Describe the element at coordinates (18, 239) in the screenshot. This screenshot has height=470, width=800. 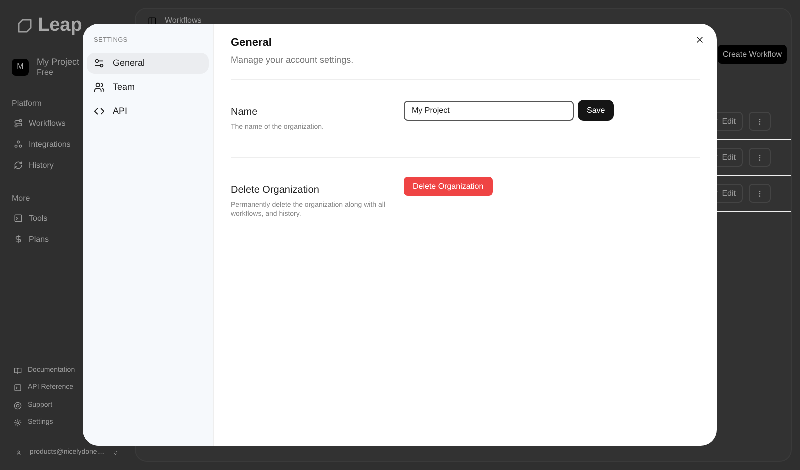
I see `dollar-icon` at that location.